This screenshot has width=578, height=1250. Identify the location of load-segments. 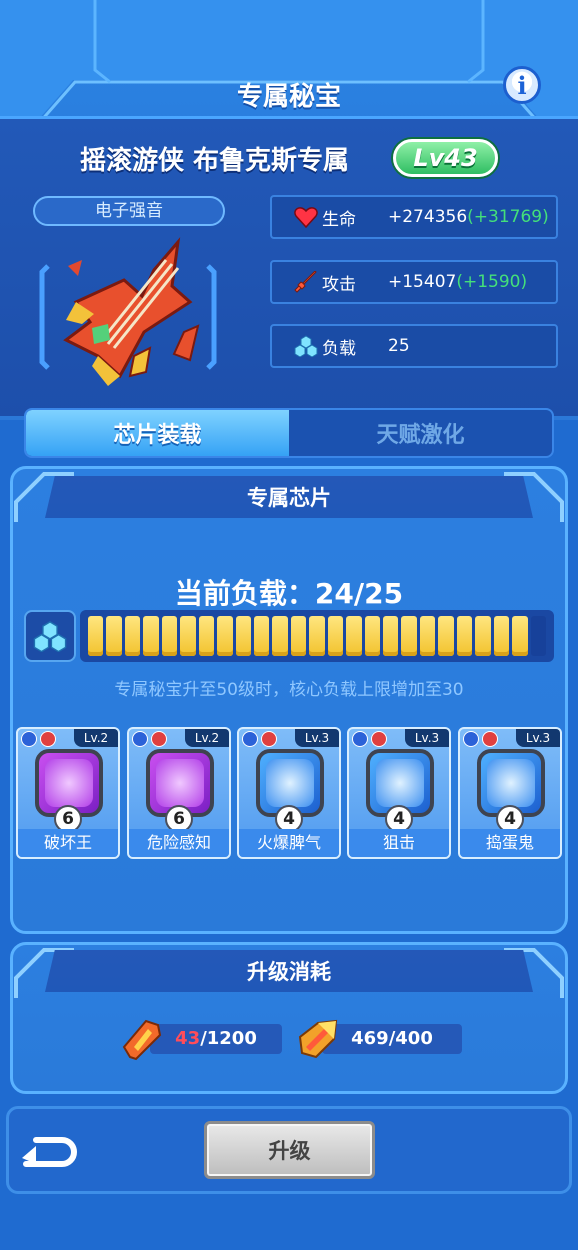
(317, 636).